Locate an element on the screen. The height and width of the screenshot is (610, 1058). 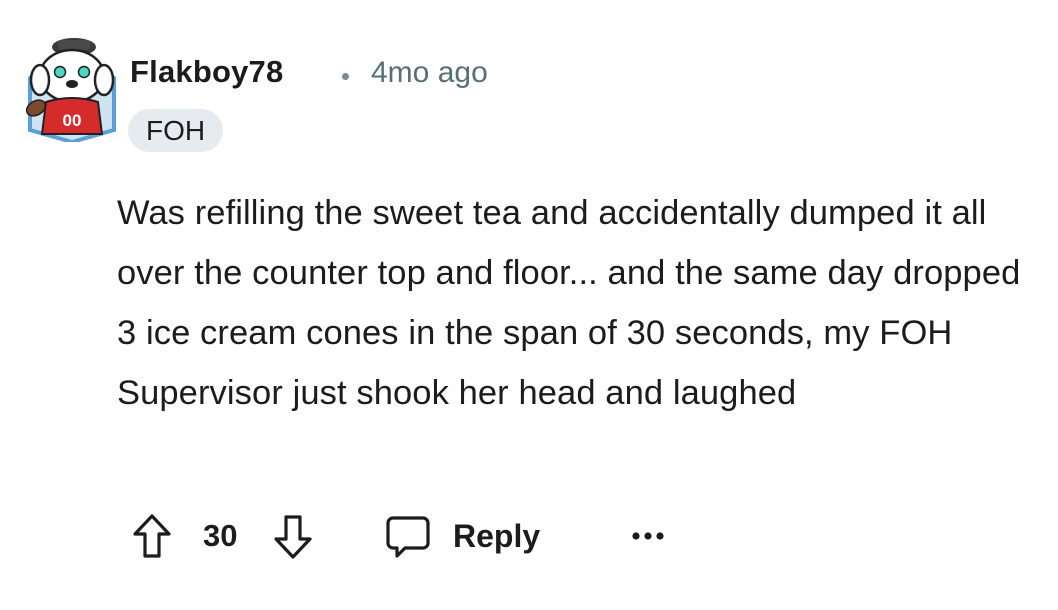
meta-separator-dot is located at coordinates (345, 76).